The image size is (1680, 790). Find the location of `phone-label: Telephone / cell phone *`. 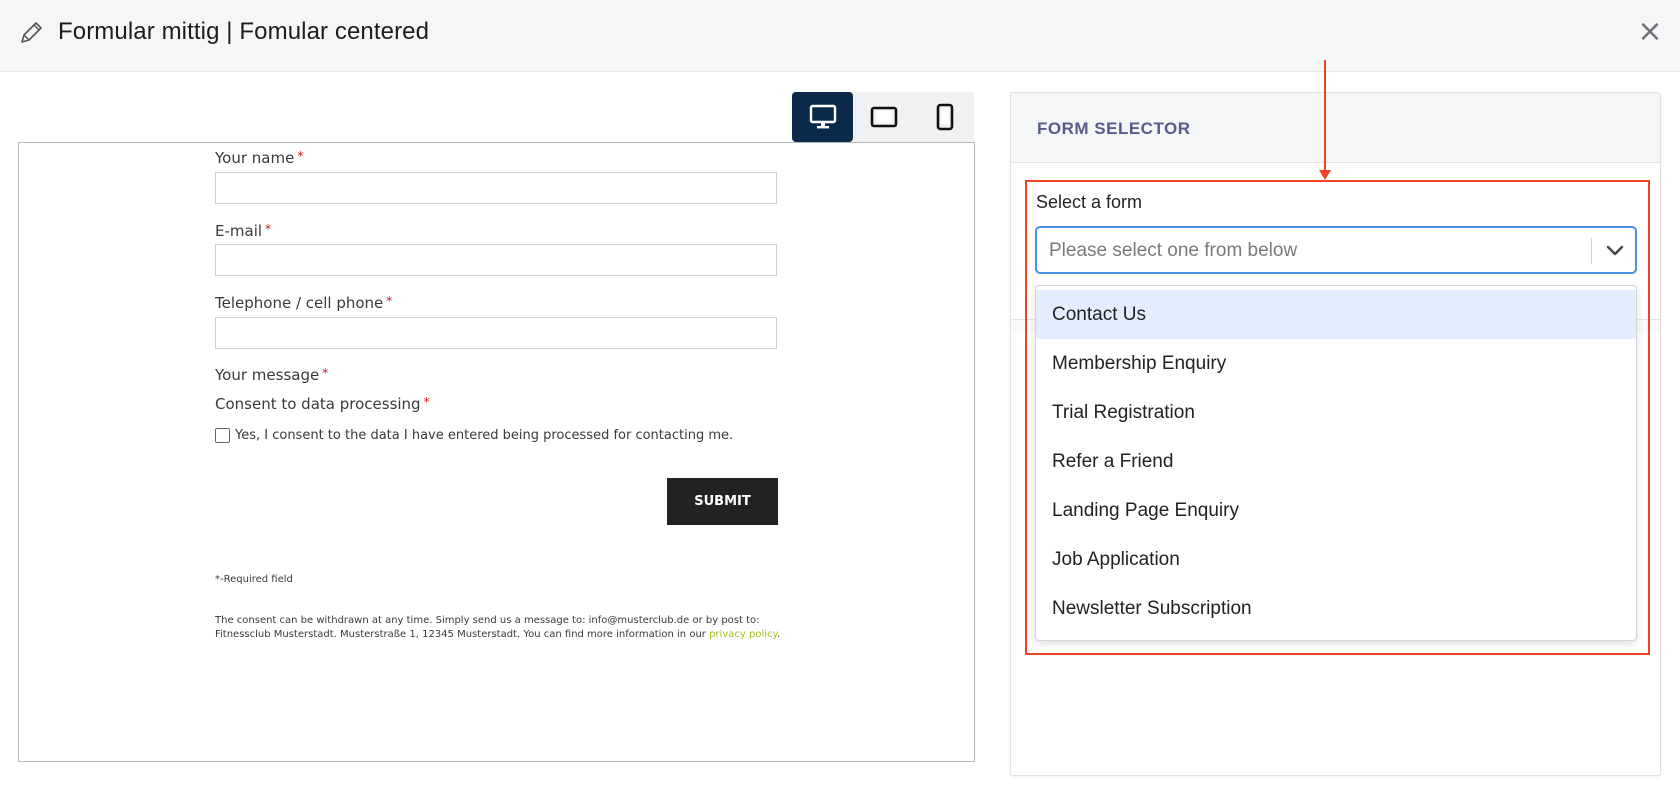

phone-label: Telephone / cell phone * is located at coordinates (304, 303).